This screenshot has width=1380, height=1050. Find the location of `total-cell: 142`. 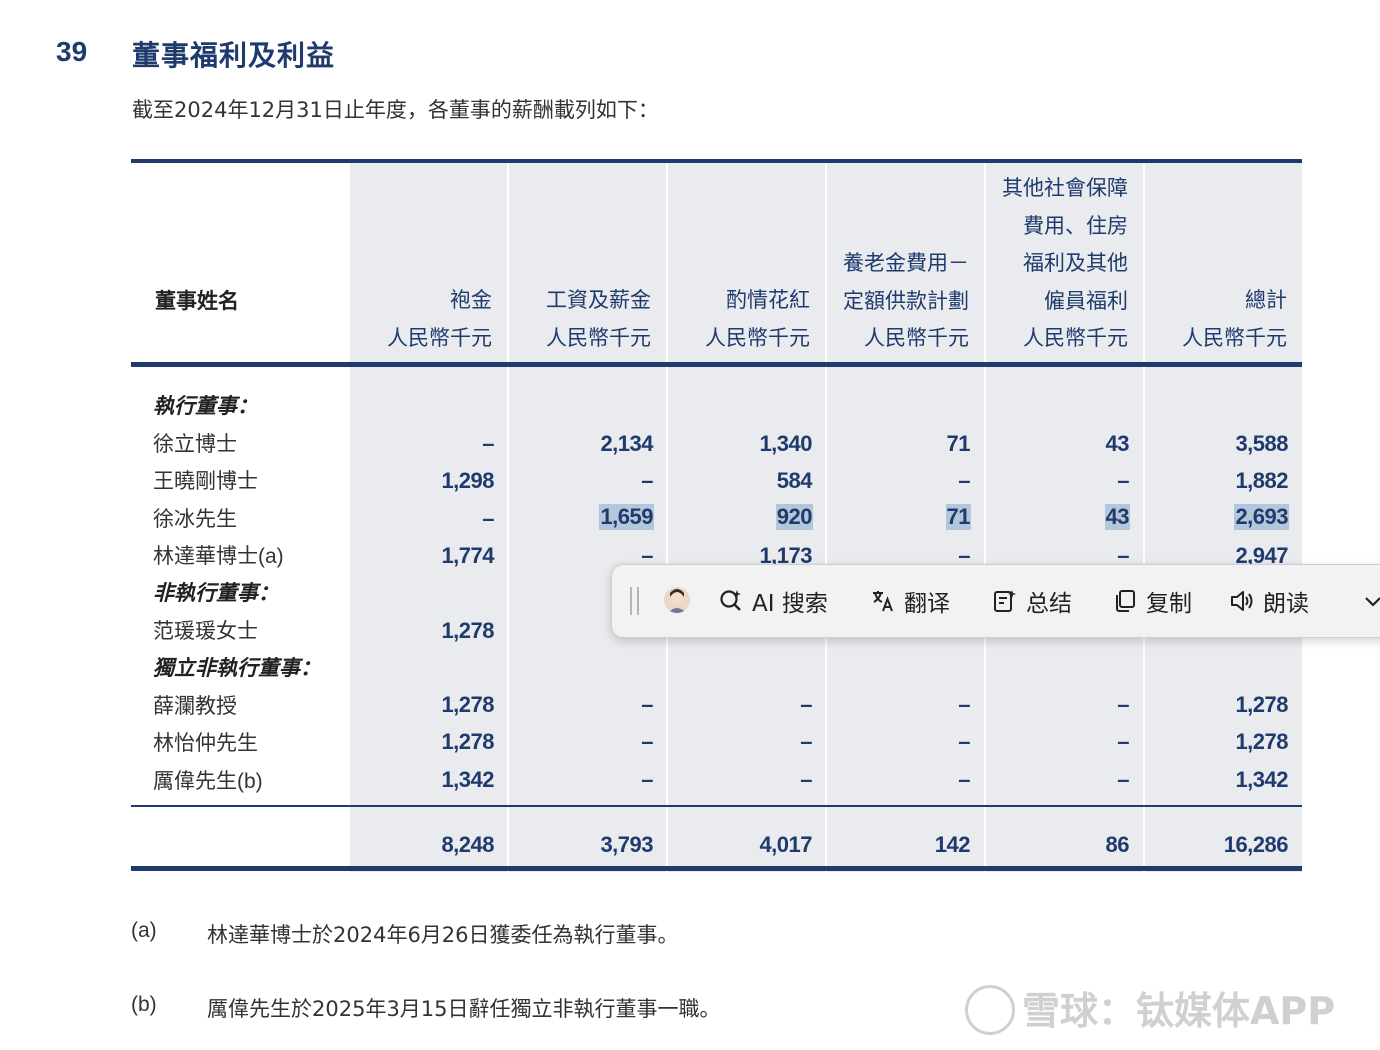

total-cell: 142 is located at coordinates (952, 844).